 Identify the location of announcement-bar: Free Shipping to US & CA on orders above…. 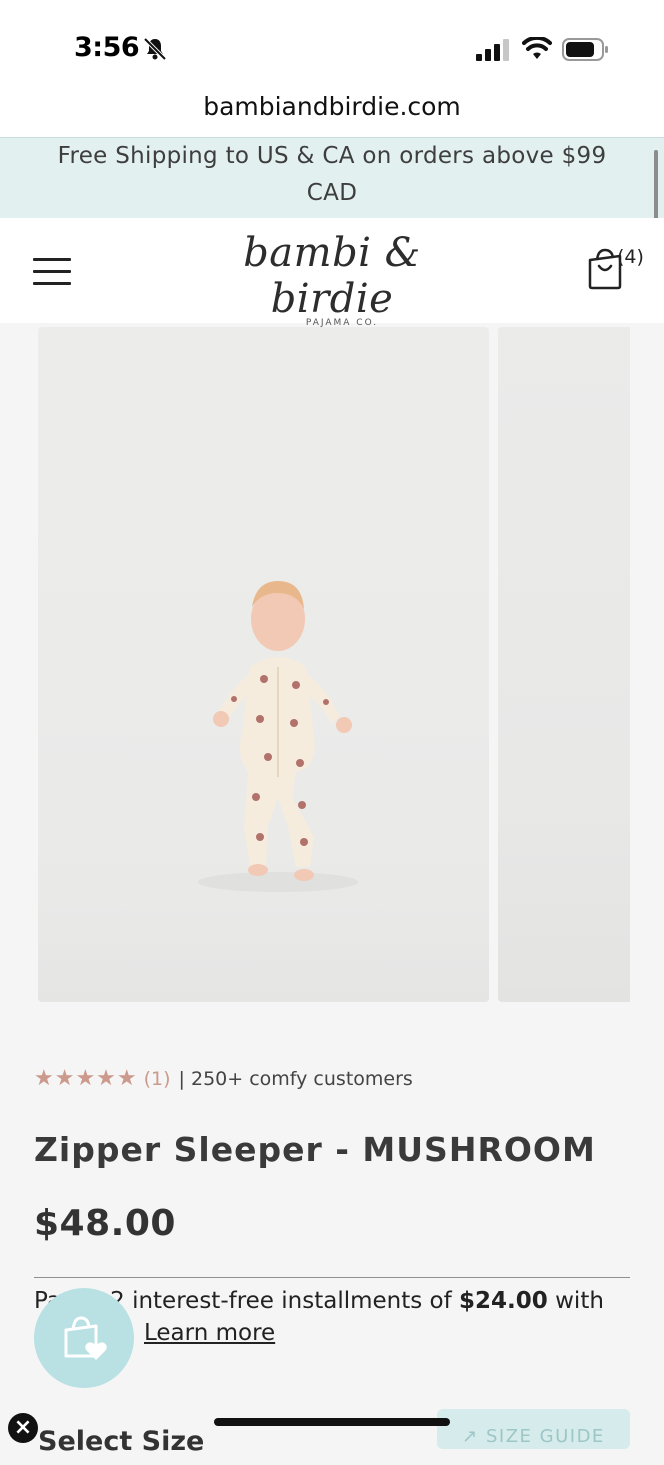
(332, 178).